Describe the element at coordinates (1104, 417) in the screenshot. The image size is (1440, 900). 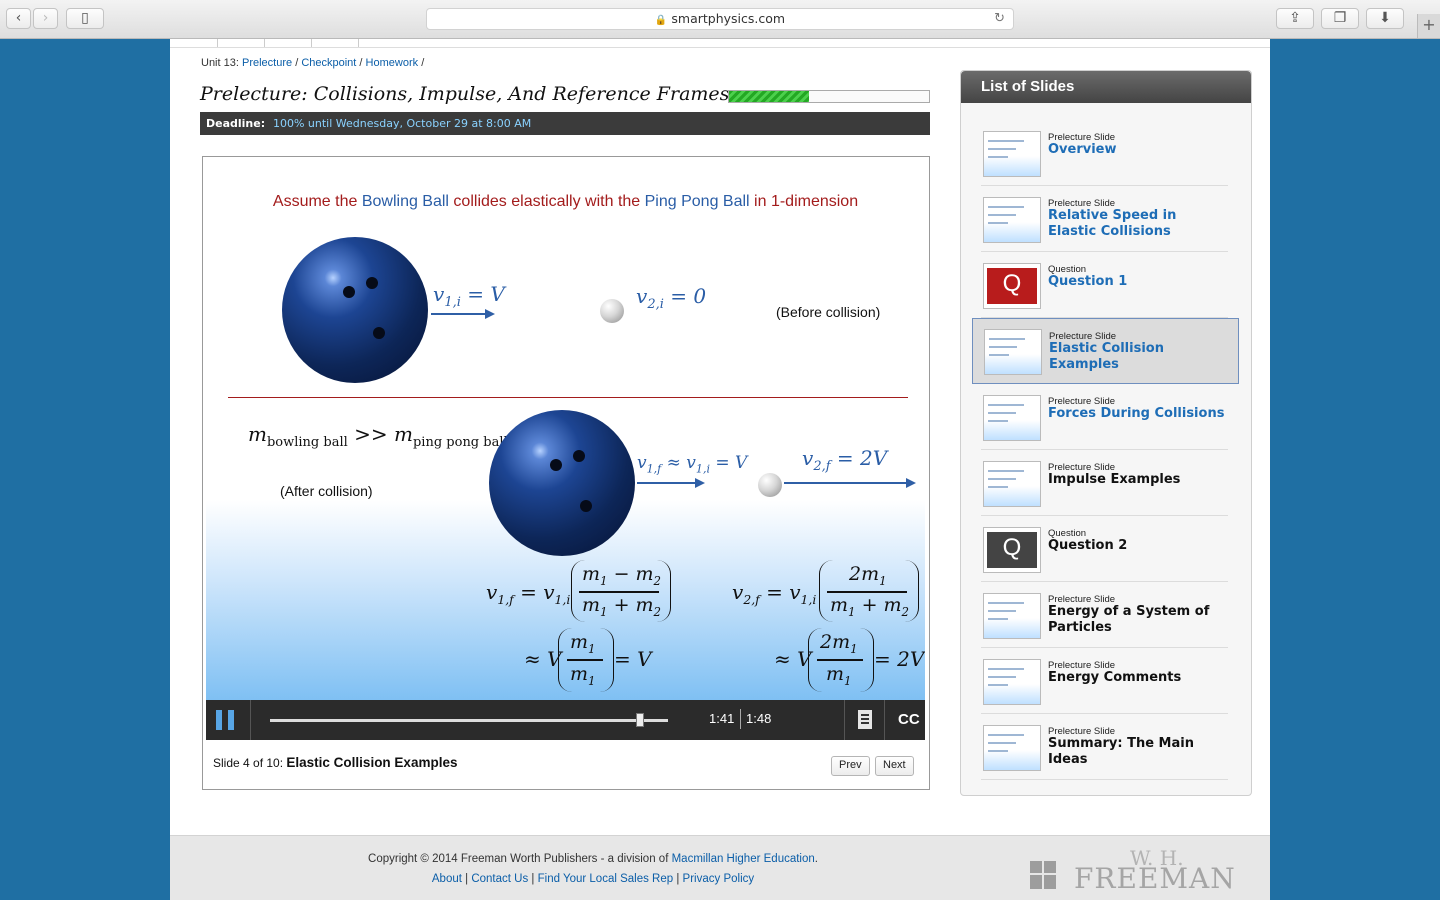
I see `slide-list-item: Prelecture Slide Forces During Collisions` at that location.